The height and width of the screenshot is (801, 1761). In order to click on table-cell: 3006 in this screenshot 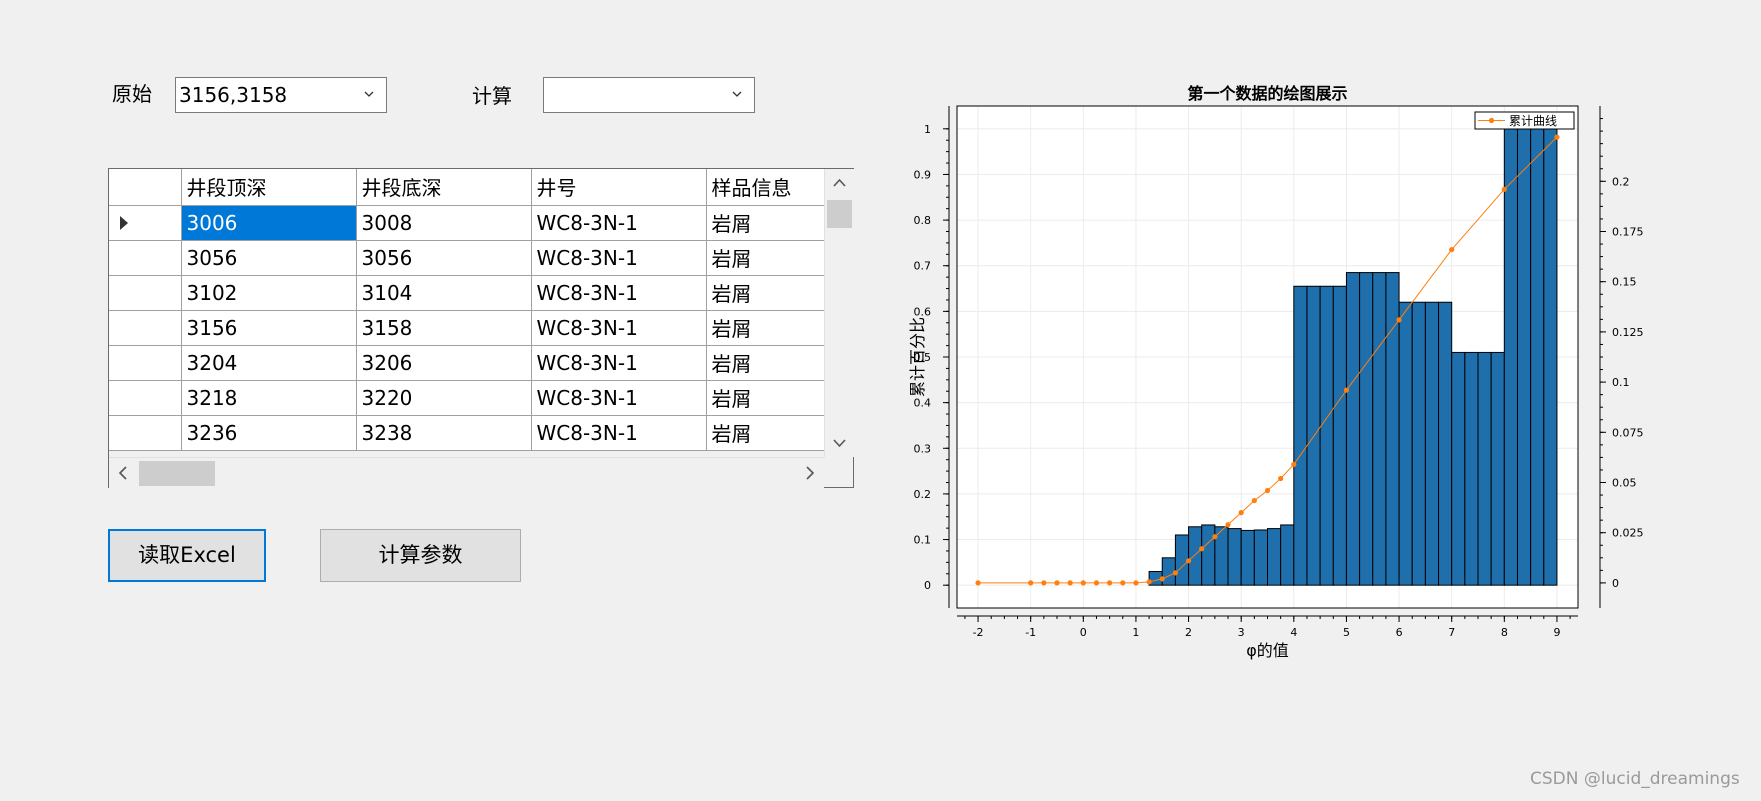, I will do `click(269, 223)`.